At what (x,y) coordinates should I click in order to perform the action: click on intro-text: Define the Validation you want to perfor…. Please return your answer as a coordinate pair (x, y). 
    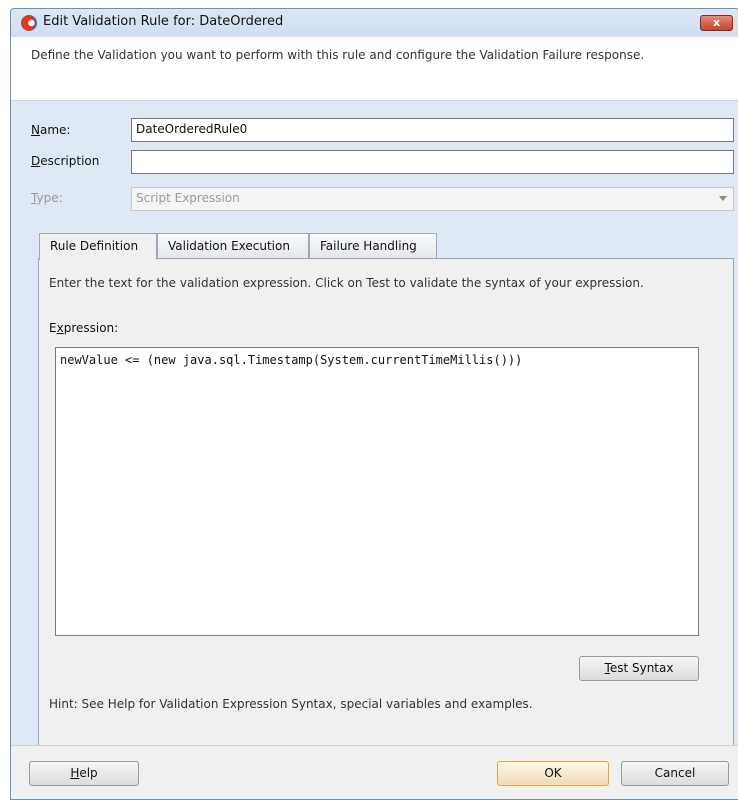
    Looking at the image, I should click on (338, 55).